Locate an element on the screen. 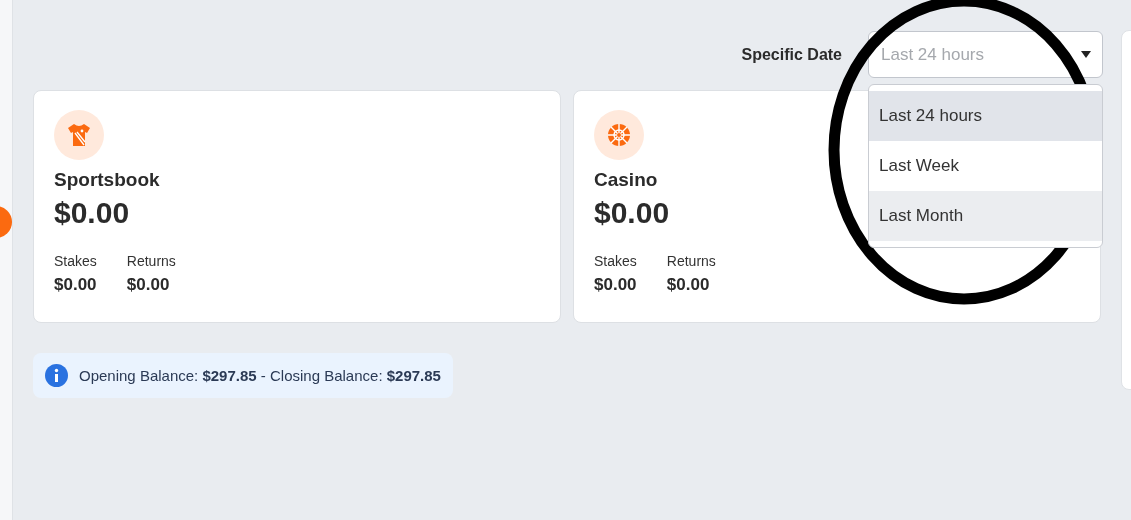 The width and height of the screenshot is (1131, 520). card-title: Casino is located at coordinates (626, 180).